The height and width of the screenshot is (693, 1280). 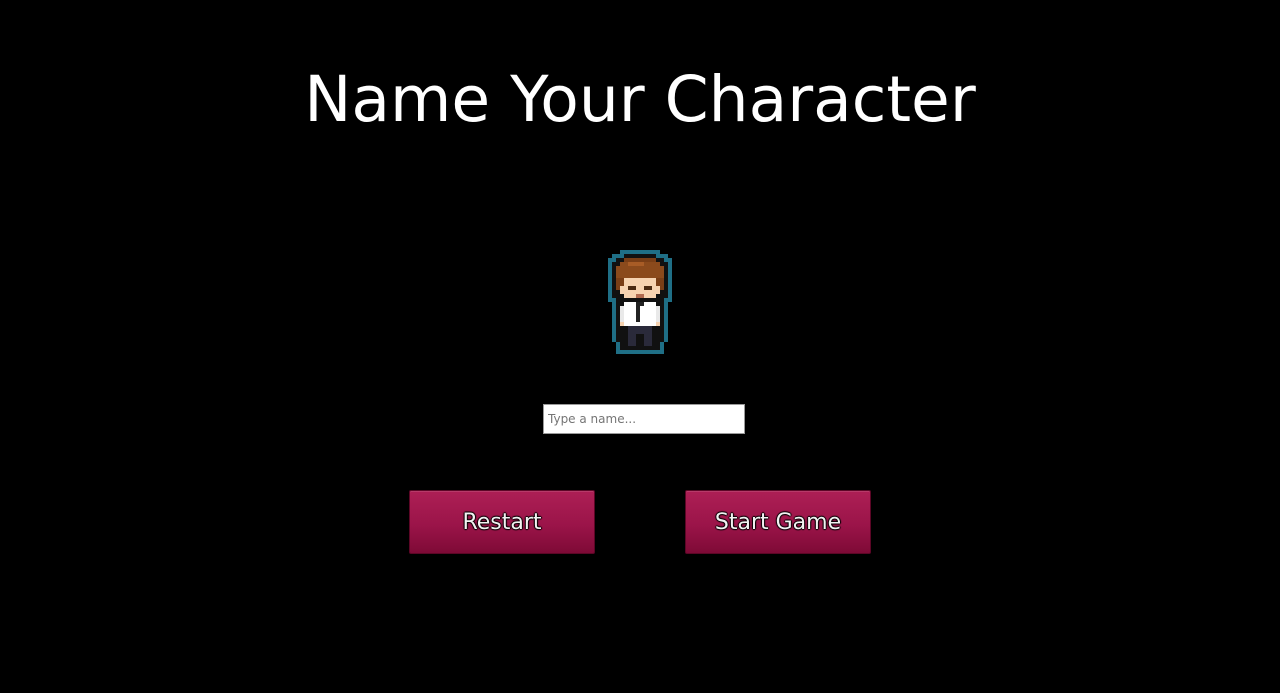 What do you see at coordinates (502, 522) in the screenshot?
I see `restart-button: Restart` at bounding box center [502, 522].